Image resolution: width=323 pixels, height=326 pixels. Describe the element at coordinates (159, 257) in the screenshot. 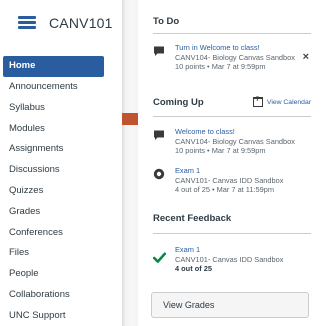

I see `checkmark-icon` at that location.